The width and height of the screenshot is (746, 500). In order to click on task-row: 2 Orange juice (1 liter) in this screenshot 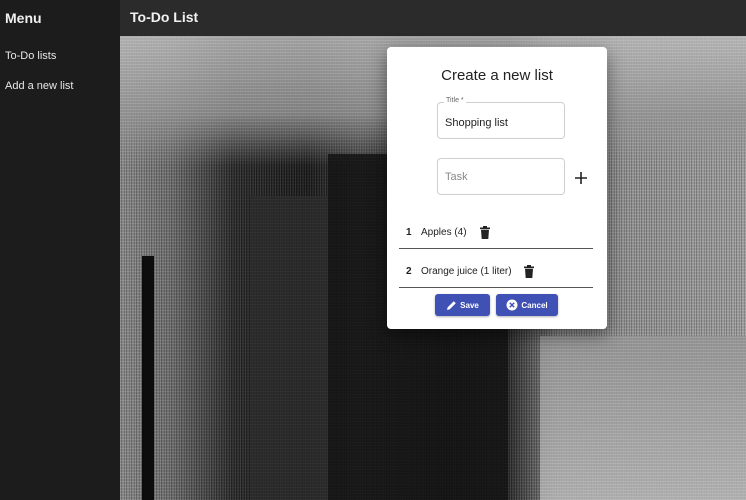, I will do `click(496, 270)`.